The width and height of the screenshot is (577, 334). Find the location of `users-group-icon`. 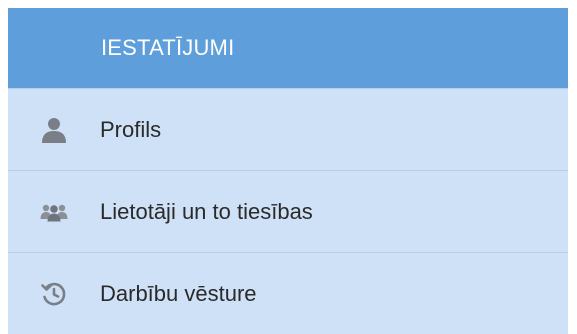

users-group-icon is located at coordinates (54, 212).